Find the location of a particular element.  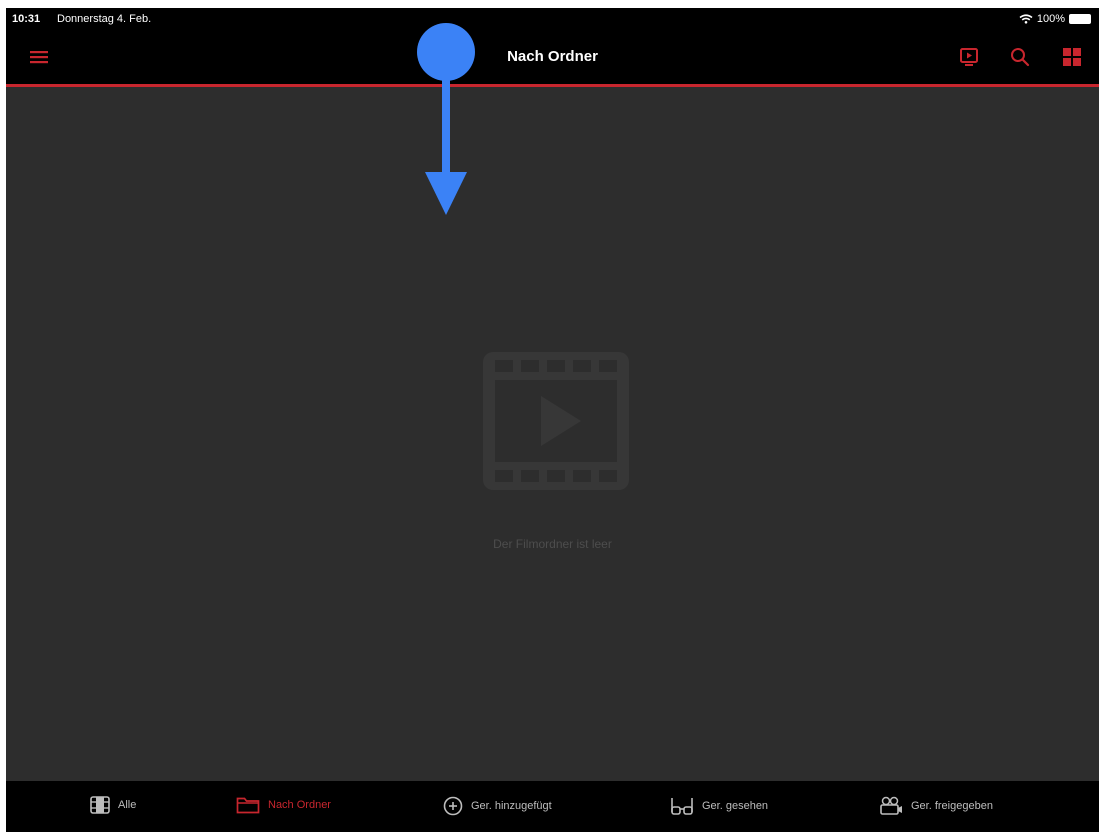

plus-circle-icon is located at coordinates (453, 806).